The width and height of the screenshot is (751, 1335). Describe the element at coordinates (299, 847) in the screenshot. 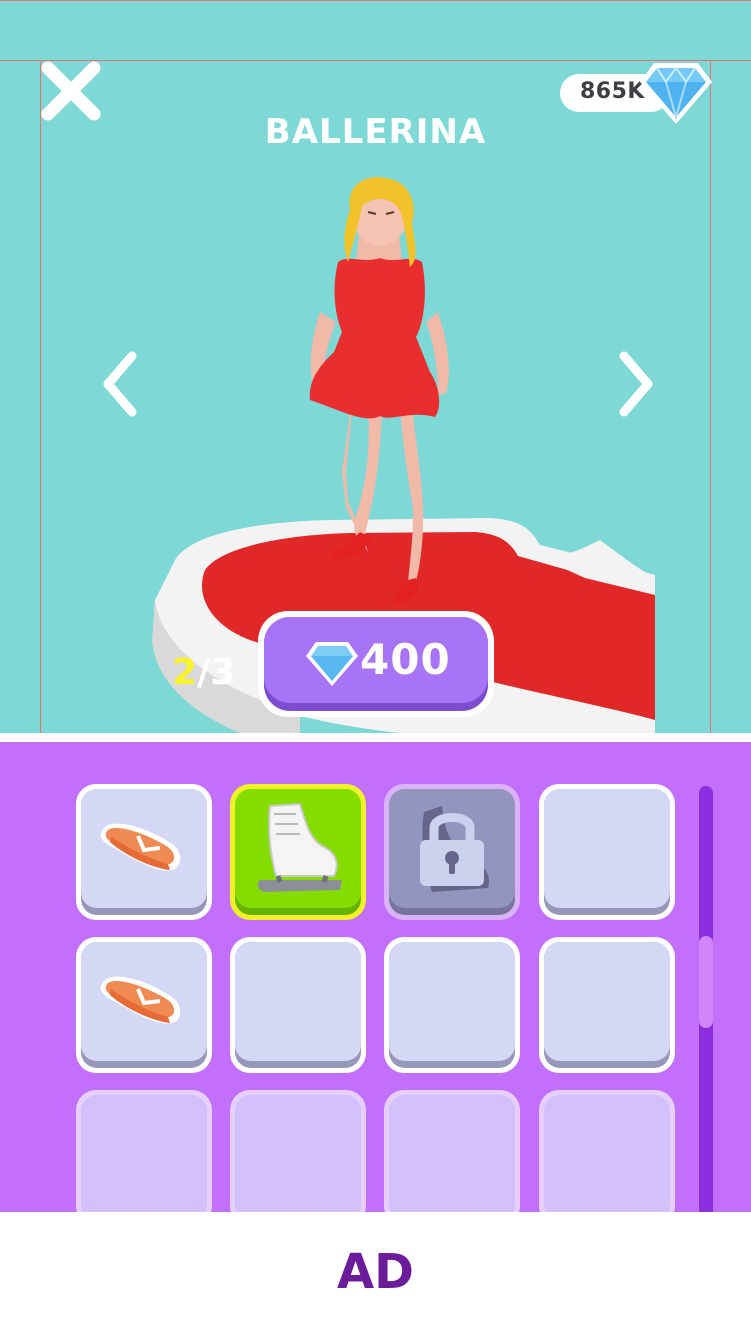

I see `ice-skate-icon` at that location.